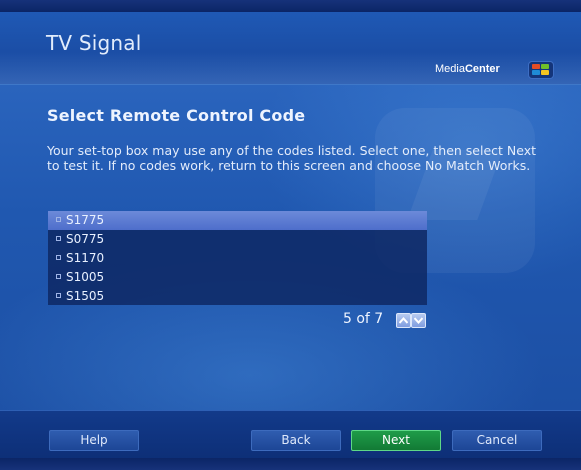 This screenshot has height=470, width=581. Describe the element at coordinates (85, 296) in the screenshot. I see `code-label: S1505` at that location.